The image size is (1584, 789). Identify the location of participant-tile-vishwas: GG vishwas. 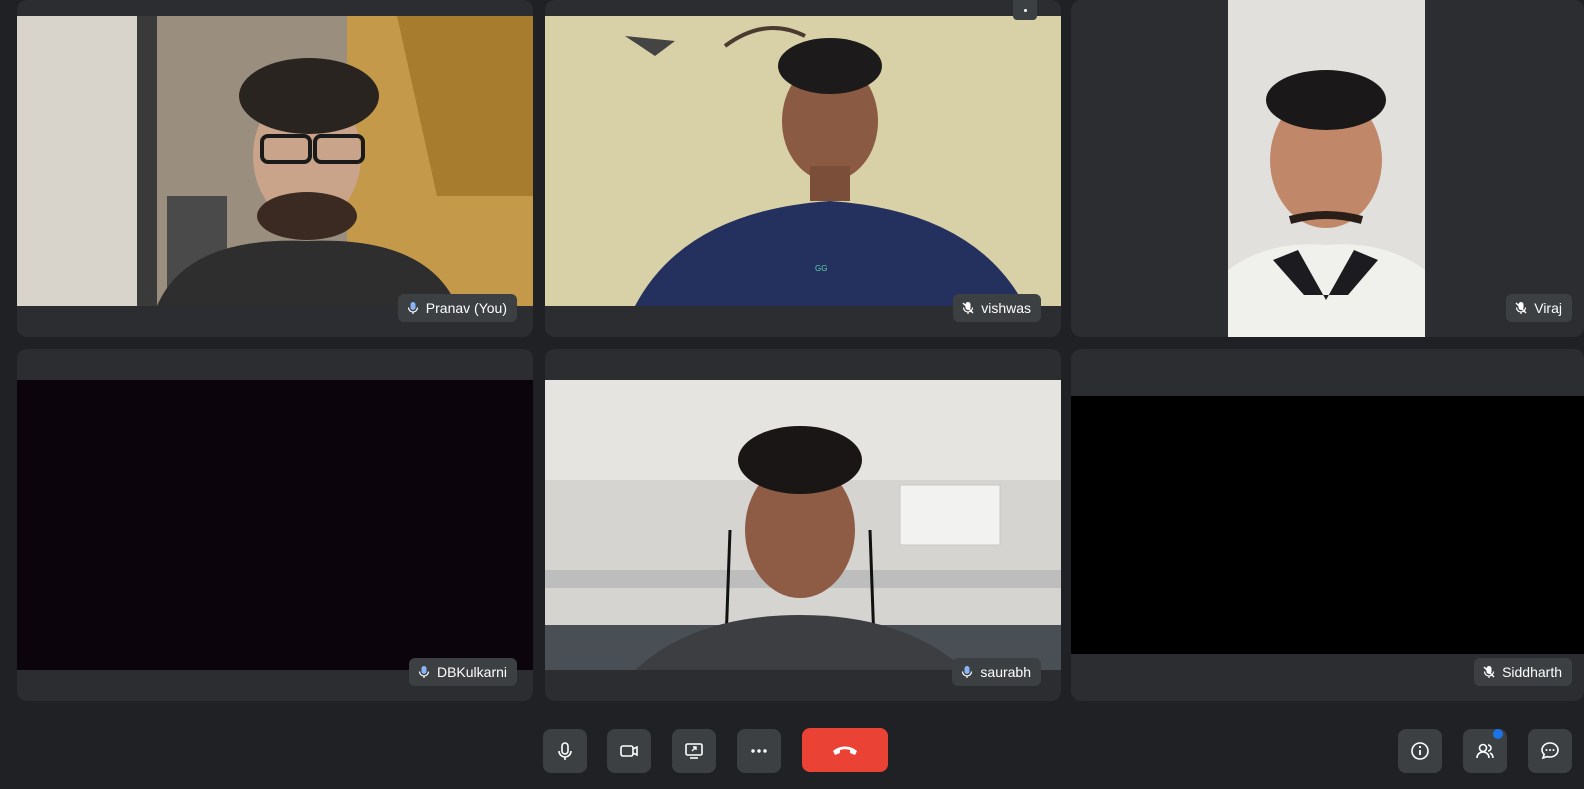
(803, 168).